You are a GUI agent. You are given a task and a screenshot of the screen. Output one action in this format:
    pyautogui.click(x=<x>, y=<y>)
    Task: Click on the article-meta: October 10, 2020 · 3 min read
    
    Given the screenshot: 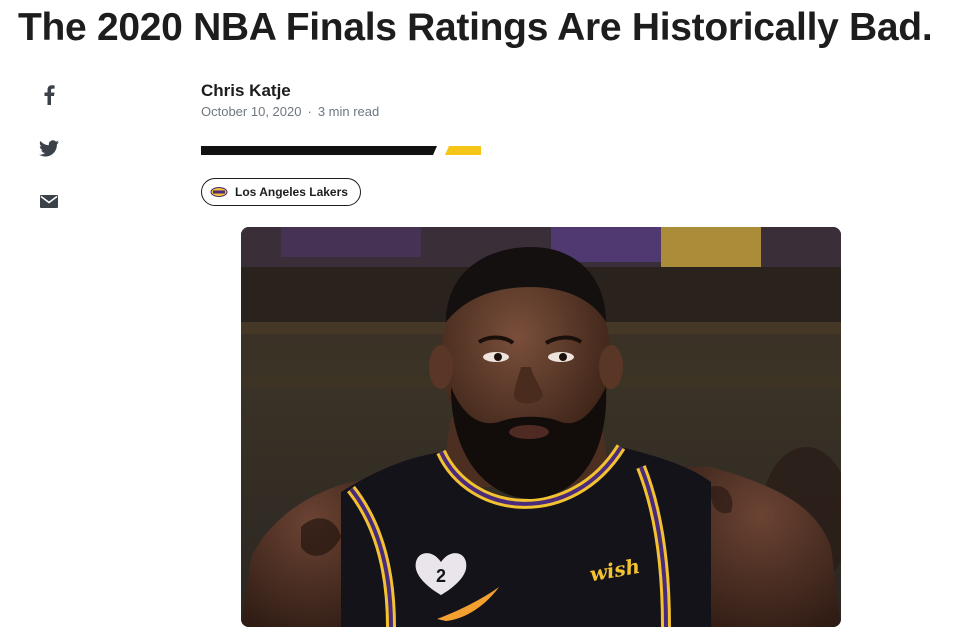 What is the action you would take?
    pyautogui.click(x=290, y=112)
    